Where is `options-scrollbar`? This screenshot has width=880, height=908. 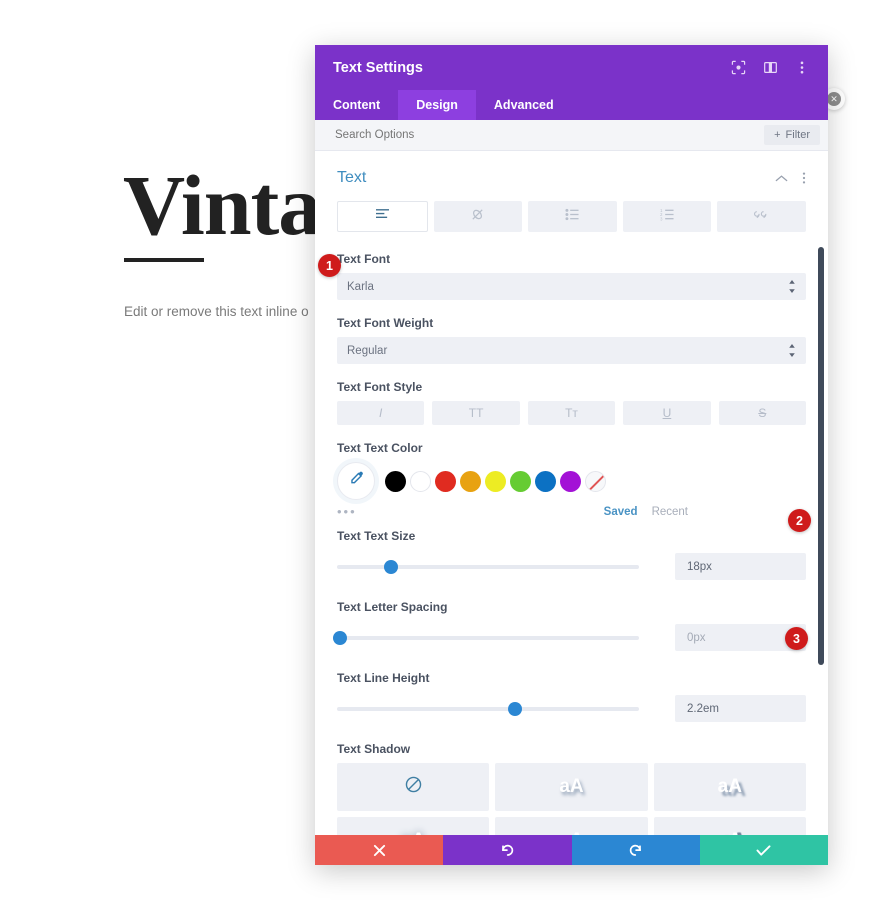
options-scrollbar is located at coordinates (821, 493).